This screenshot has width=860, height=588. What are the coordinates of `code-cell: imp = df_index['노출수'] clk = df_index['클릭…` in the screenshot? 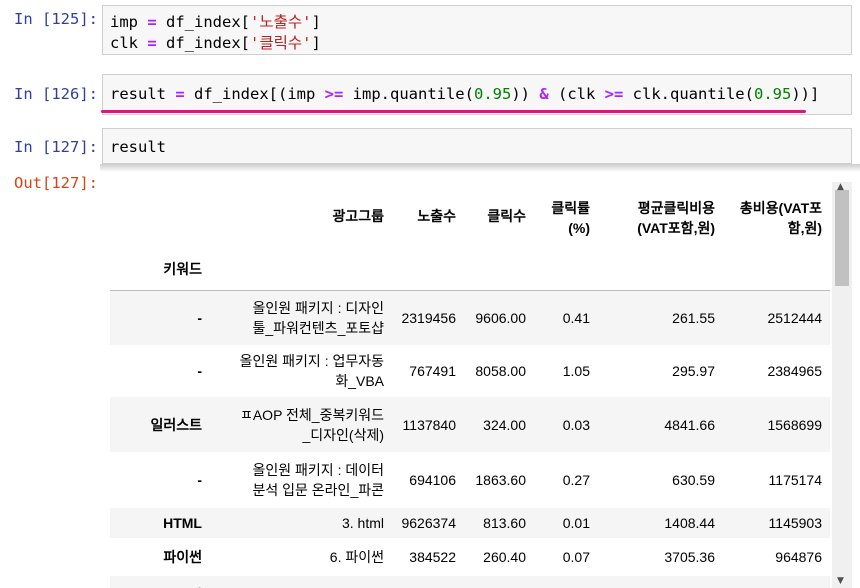 It's located at (477, 30).